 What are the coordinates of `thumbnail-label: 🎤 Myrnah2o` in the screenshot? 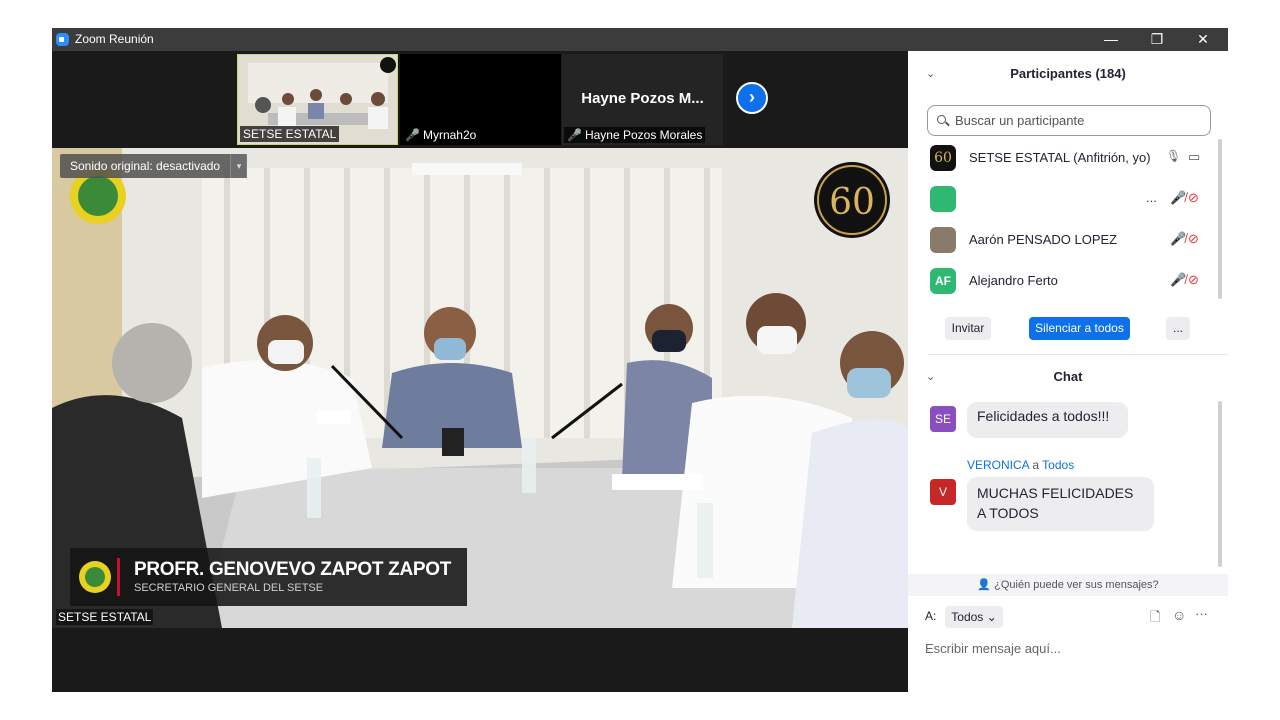 It's located at (441, 135).